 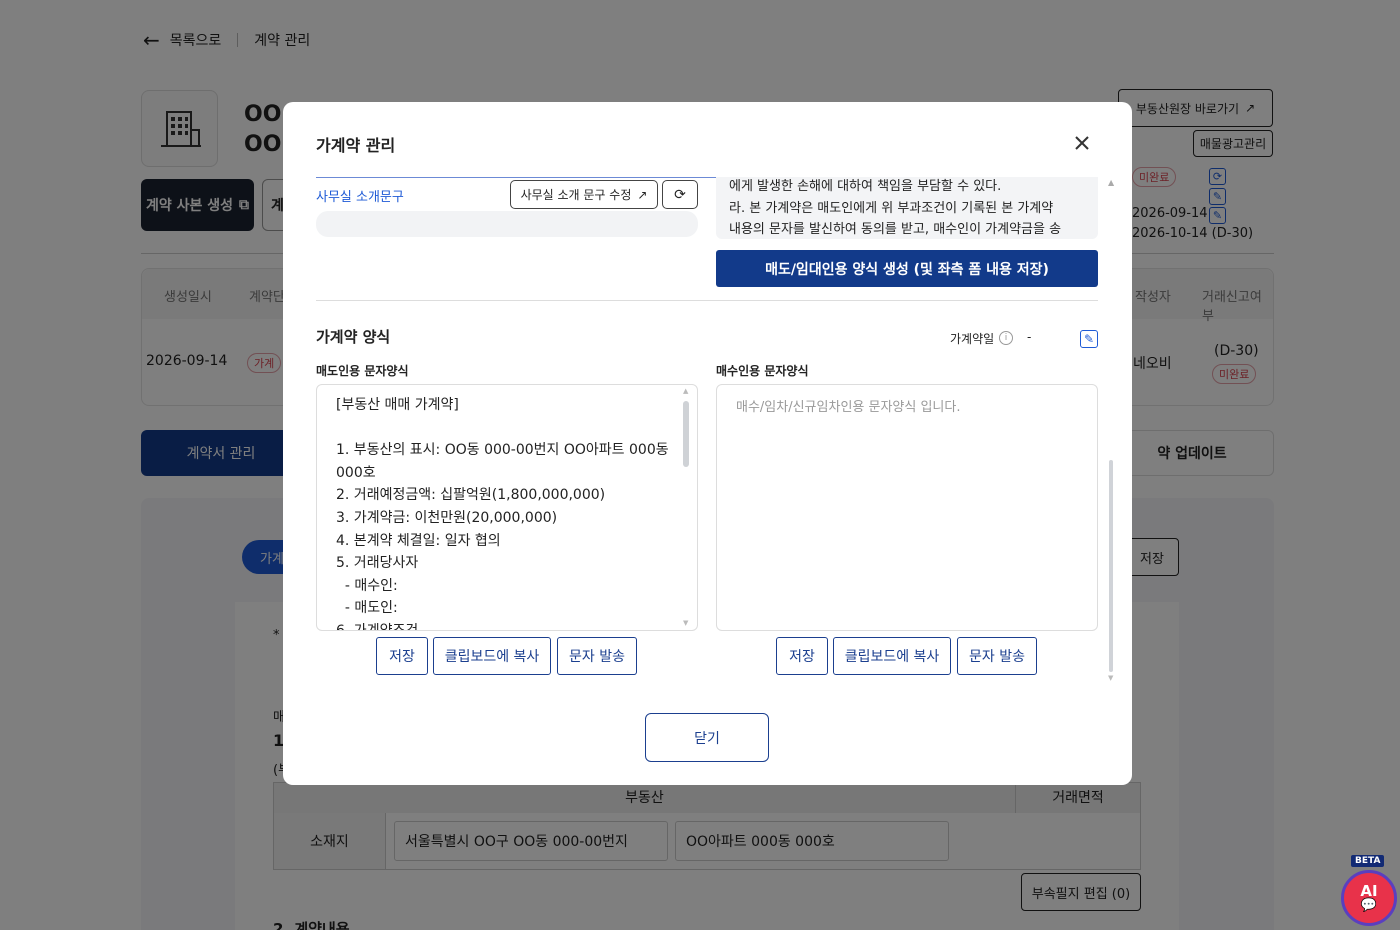 I want to click on office-intro-edit-label: 사무실 소개 문구 수정, so click(x=576, y=195).